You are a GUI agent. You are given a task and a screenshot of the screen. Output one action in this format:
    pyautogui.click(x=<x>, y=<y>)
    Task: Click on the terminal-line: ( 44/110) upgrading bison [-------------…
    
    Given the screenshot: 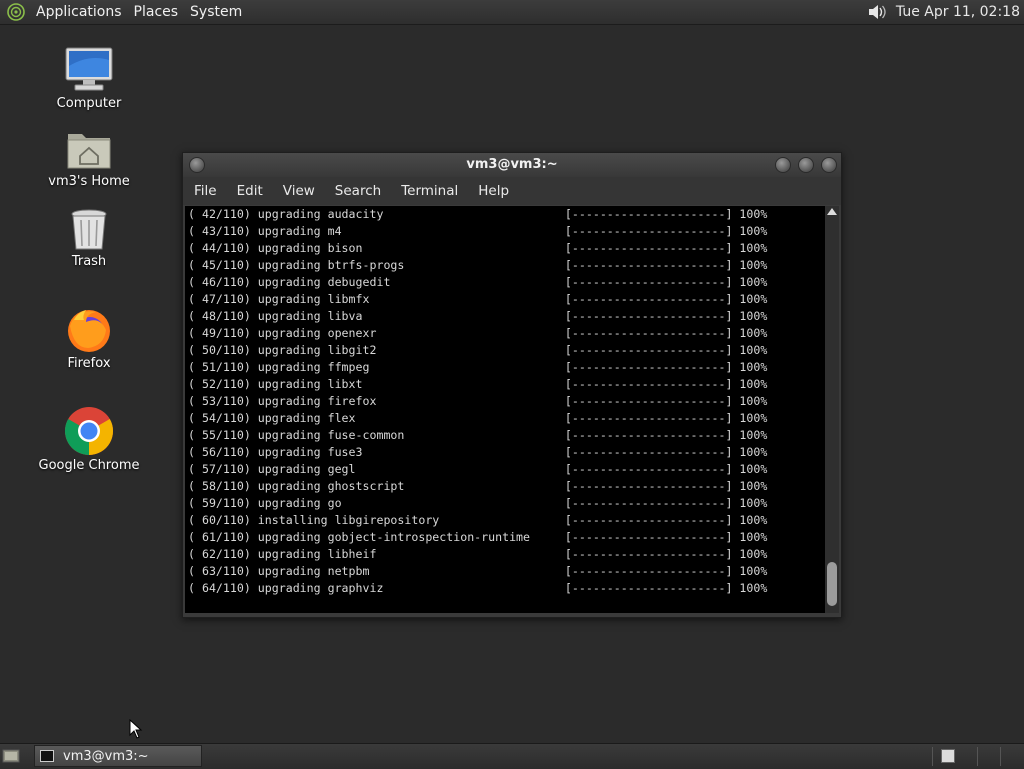 What is the action you would take?
    pyautogui.click(x=478, y=248)
    